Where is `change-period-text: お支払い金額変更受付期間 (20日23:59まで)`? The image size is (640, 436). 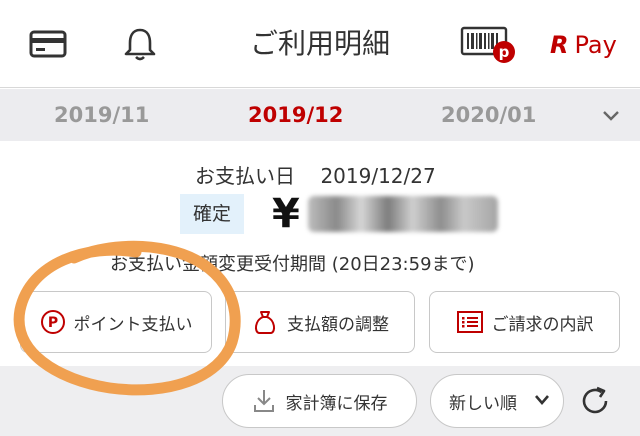
change-period-text: お支払い金額変更受付期間 (20日23:59まで) is located at coordinates (292, 264).